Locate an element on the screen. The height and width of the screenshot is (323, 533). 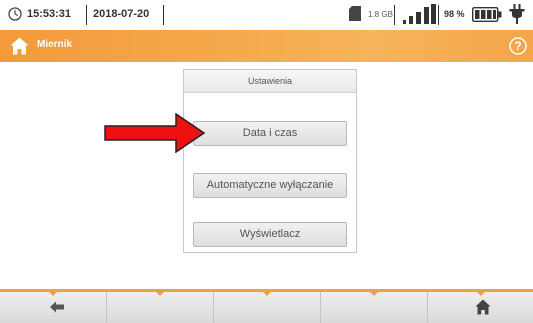
page-title: Miernik is located at coordinates (55, 44).